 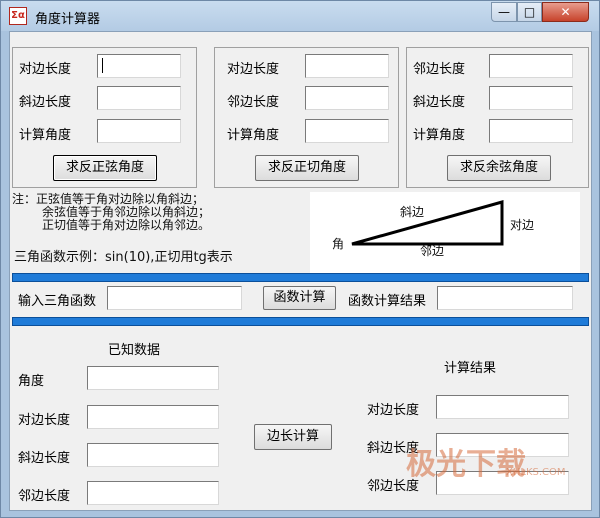 I want to click on function-result-label: 函数计算结果, so click(x=387, y=301).